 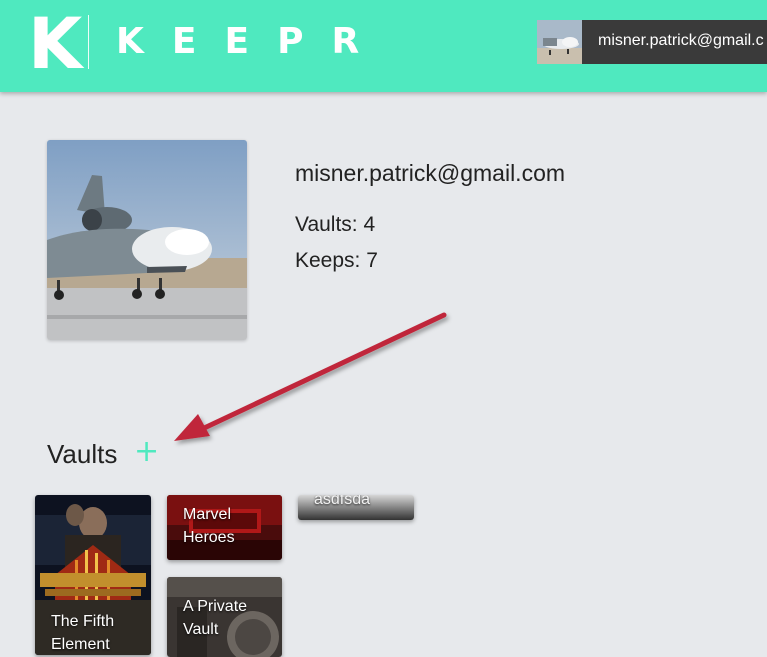 I want to click on vault-card-fifth-element: The Fifth Element, so click(x=93, y=575).